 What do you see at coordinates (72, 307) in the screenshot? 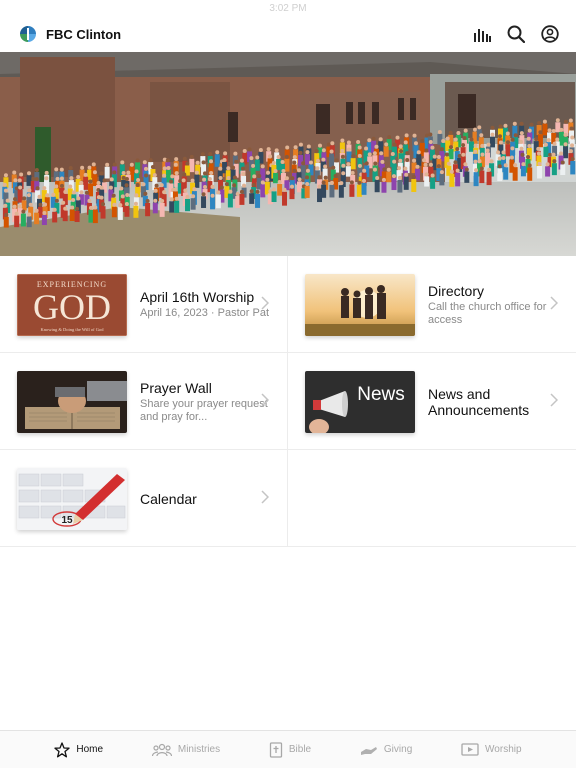
I see `thumb-line-2: GOD` at bounding box center [72, 307].